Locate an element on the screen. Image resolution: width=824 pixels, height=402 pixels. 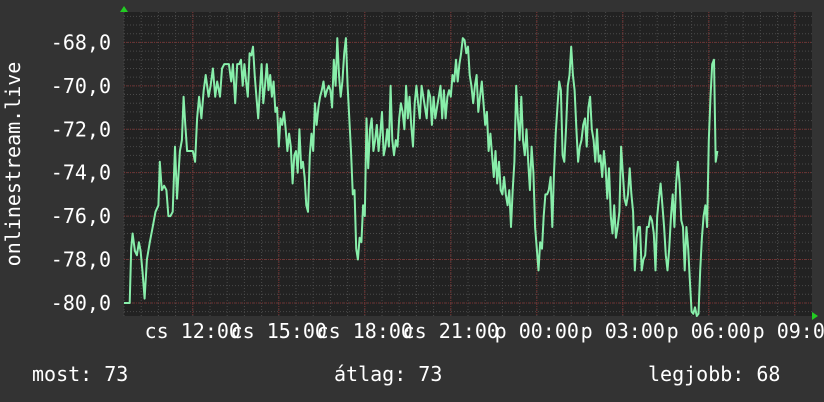
y-axis-arrow is located at coordinates (124, 9).